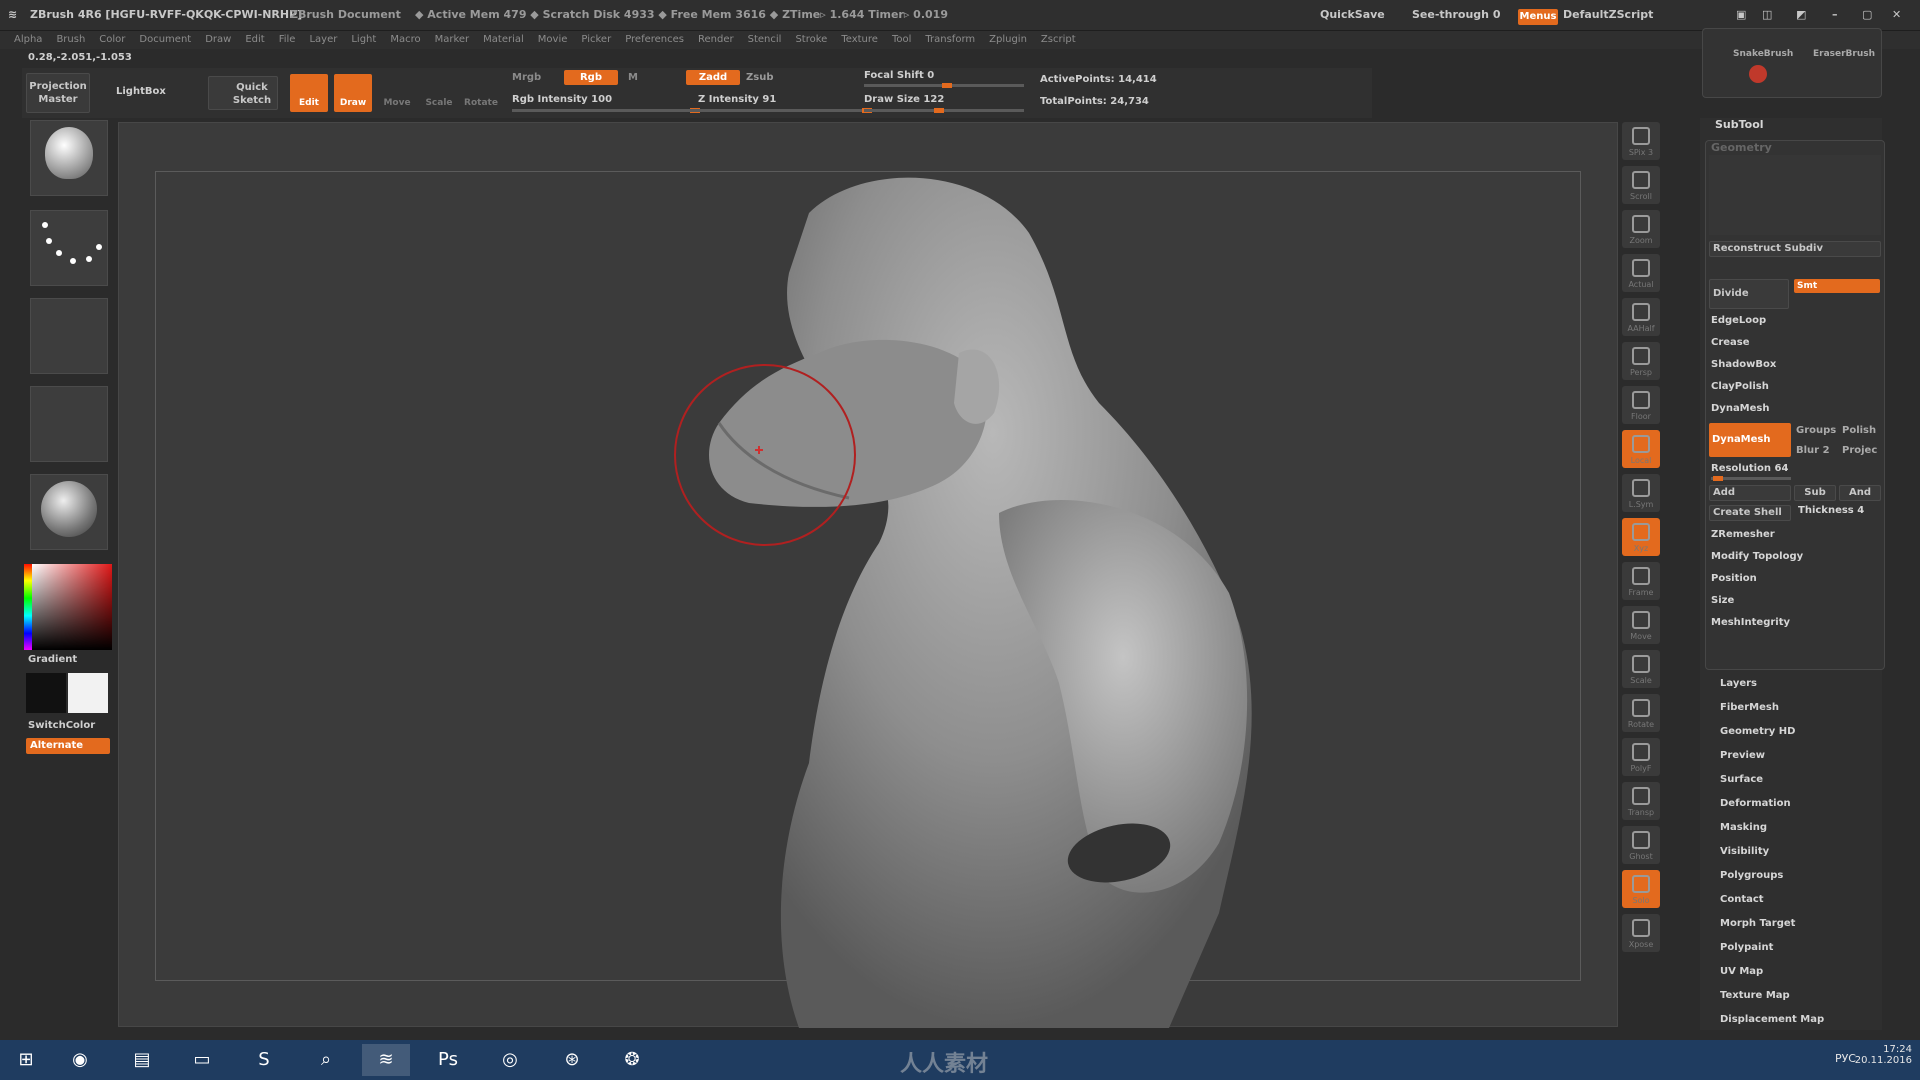 The height and width of the screenshot is (1080, 1920). I want to click on tool-floor: Floor, so click(1641, 405).